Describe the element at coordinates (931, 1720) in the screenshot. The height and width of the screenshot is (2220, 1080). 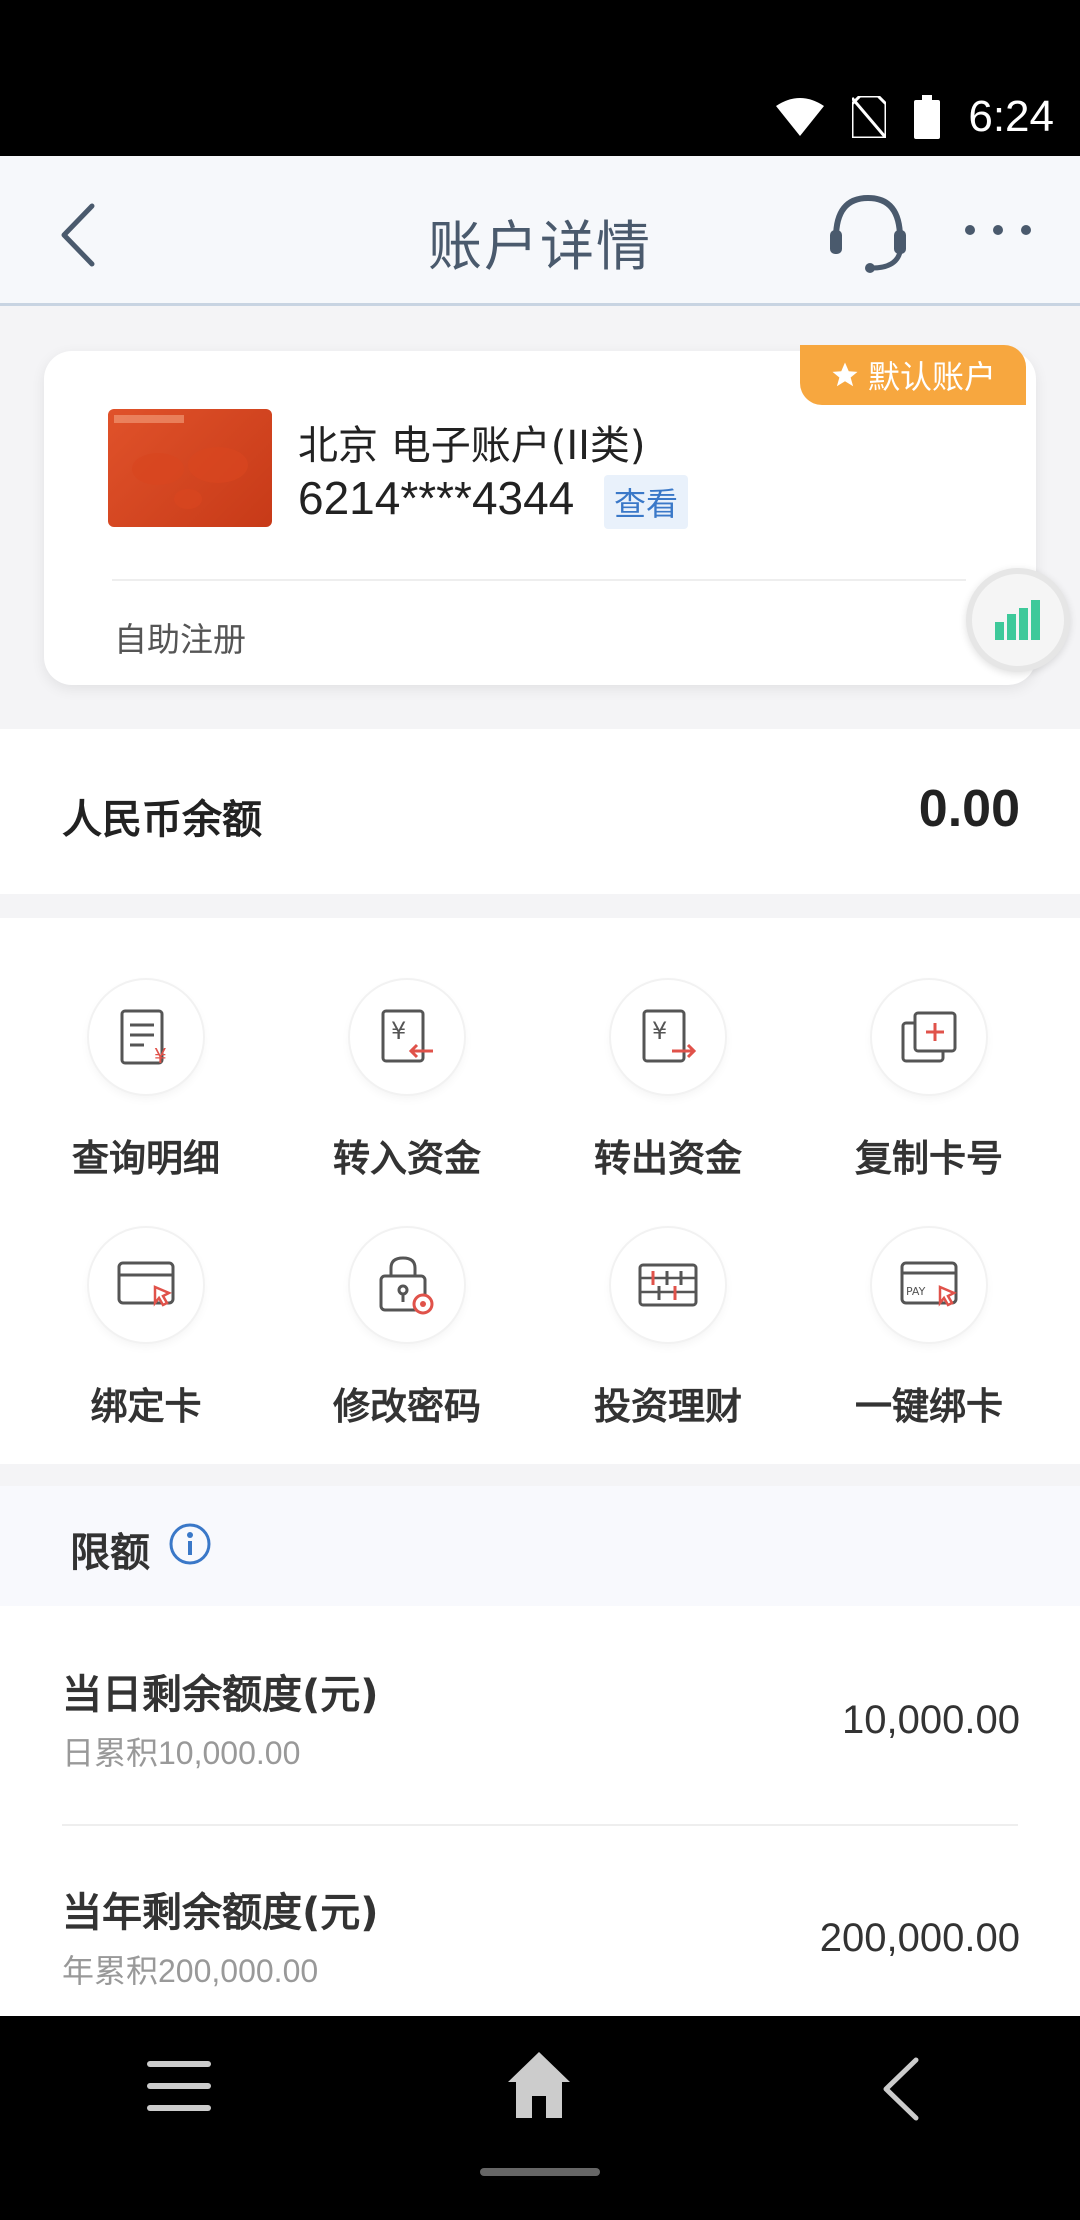
I see `limit-value: 10,000.00` at that location.